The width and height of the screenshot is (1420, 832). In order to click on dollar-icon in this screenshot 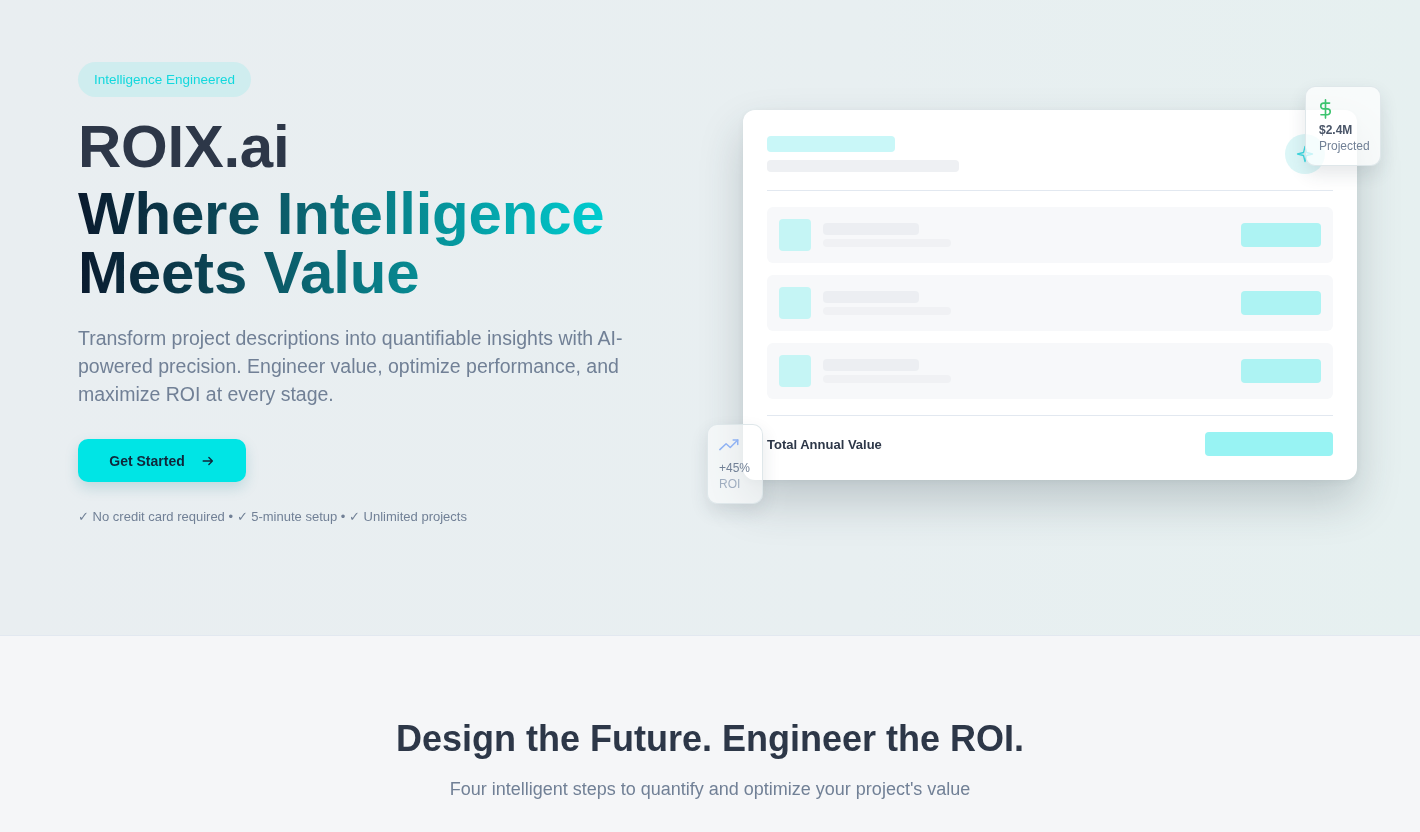, I will do `click(1325, 109)`.